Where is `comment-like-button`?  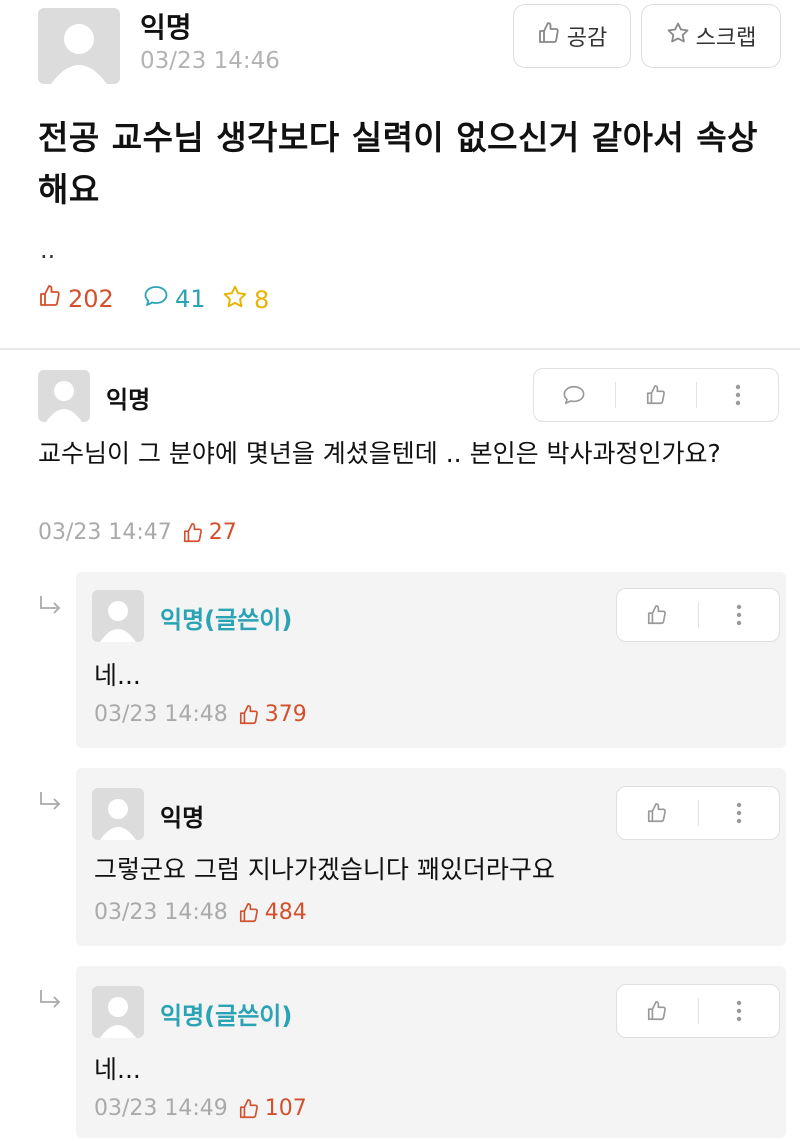 comment-like-button is located at coordinates (656, 395).